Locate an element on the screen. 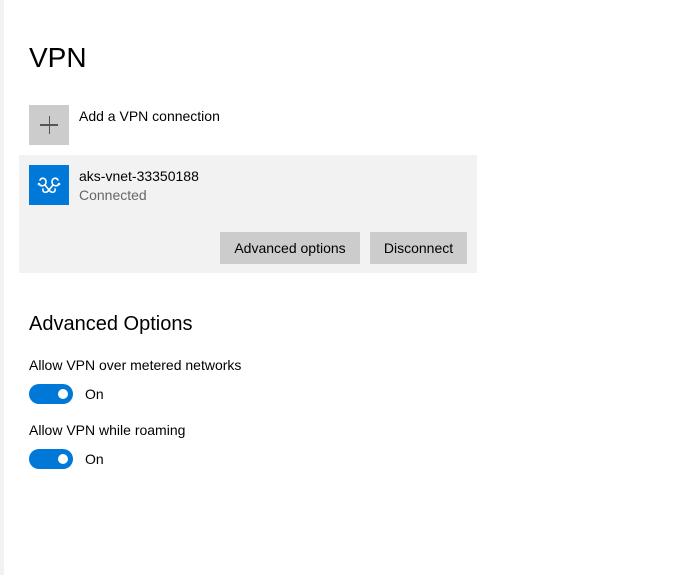  roaming-toggle-row: On is located at coordinates (66, 459).